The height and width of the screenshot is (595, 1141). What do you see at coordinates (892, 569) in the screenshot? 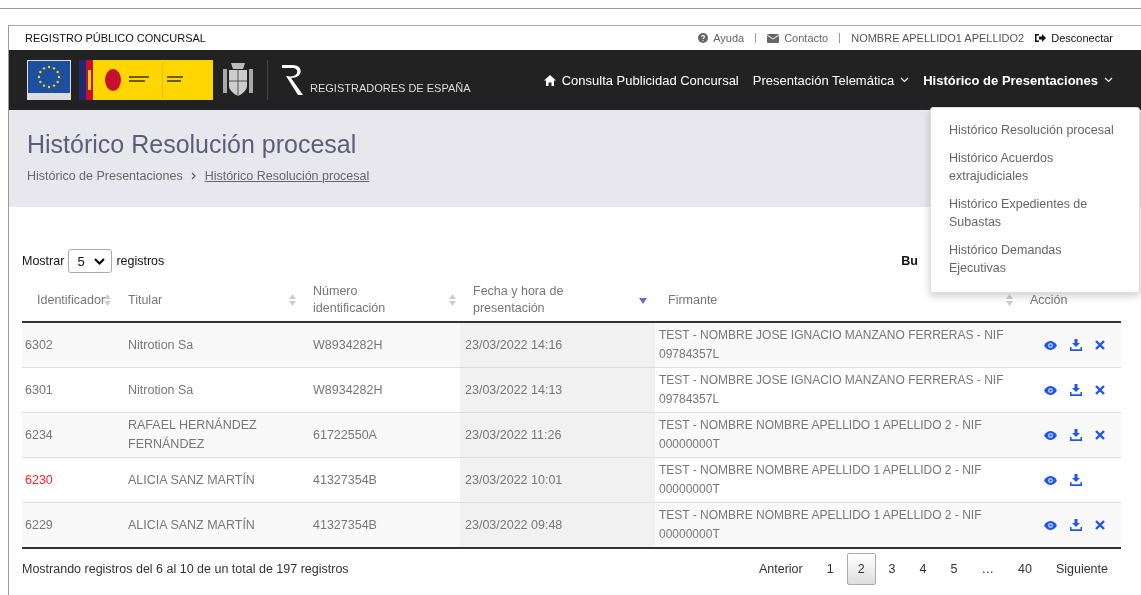
I see `page-link: 3` at bounding box center [892, 569].